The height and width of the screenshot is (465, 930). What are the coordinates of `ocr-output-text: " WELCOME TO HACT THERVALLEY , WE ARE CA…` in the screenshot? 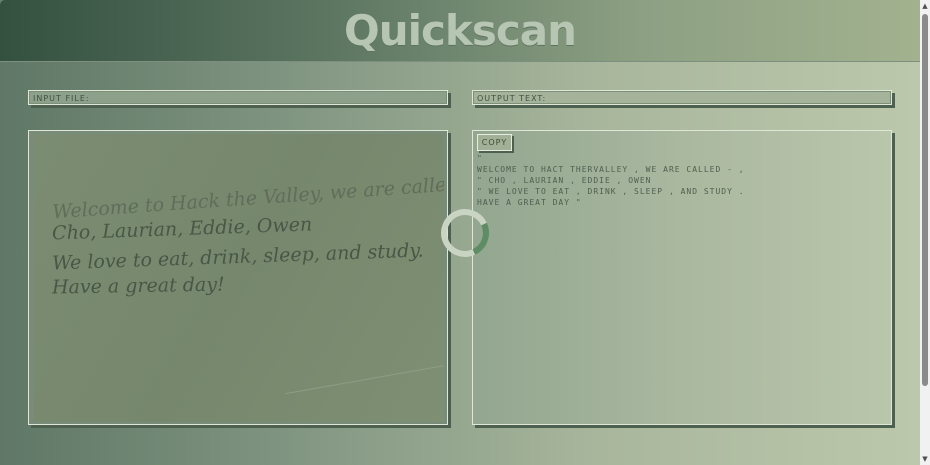 It's located at (679, 180).